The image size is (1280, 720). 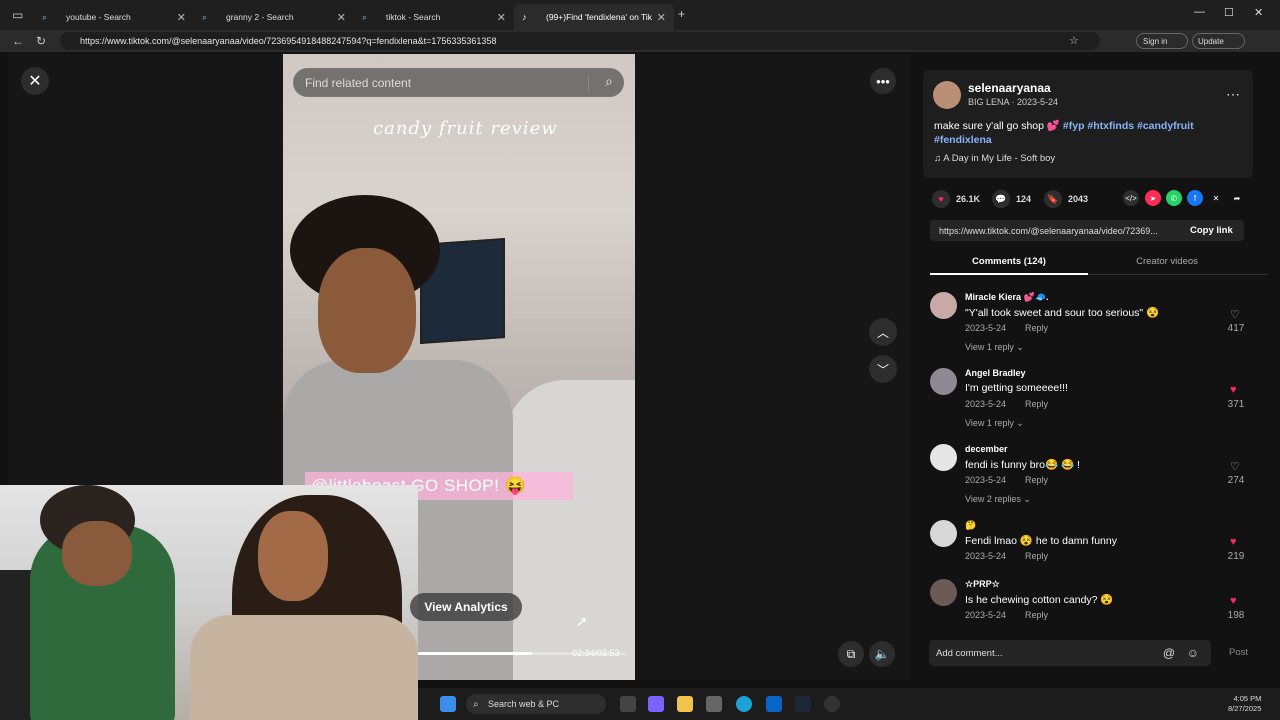 What do you see at coordinates (1195, 198) in the screenshot?
I see `facebook-icon: f` at bounding box center [1195, 198].